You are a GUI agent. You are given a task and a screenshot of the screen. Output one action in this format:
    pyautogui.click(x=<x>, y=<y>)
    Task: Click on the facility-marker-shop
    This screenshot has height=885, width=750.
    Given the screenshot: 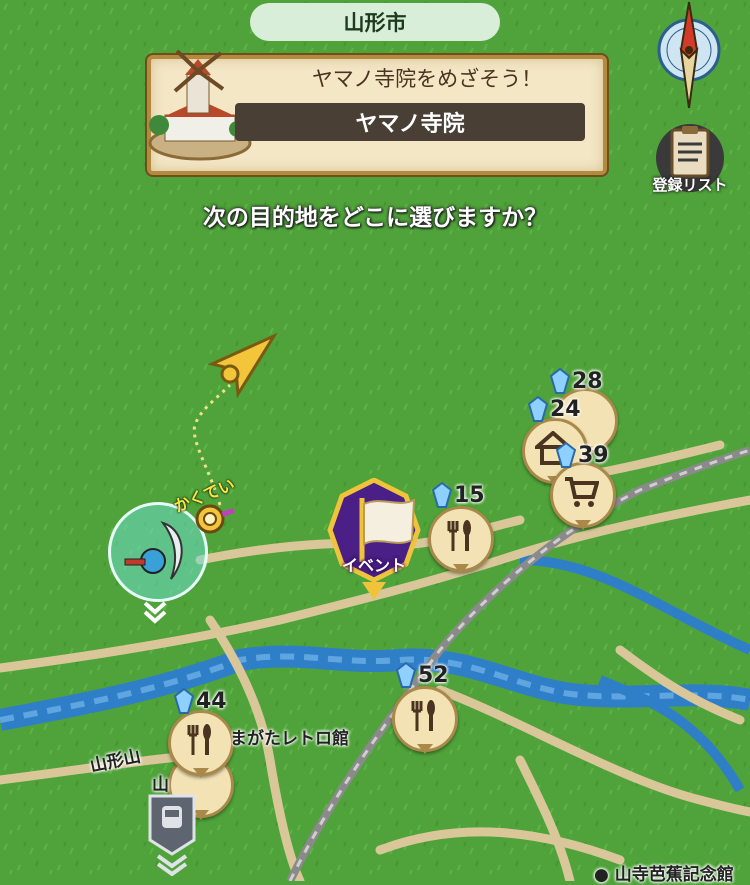 What is the action you would take?
    pyautogui.click(x=583, y=496)
    